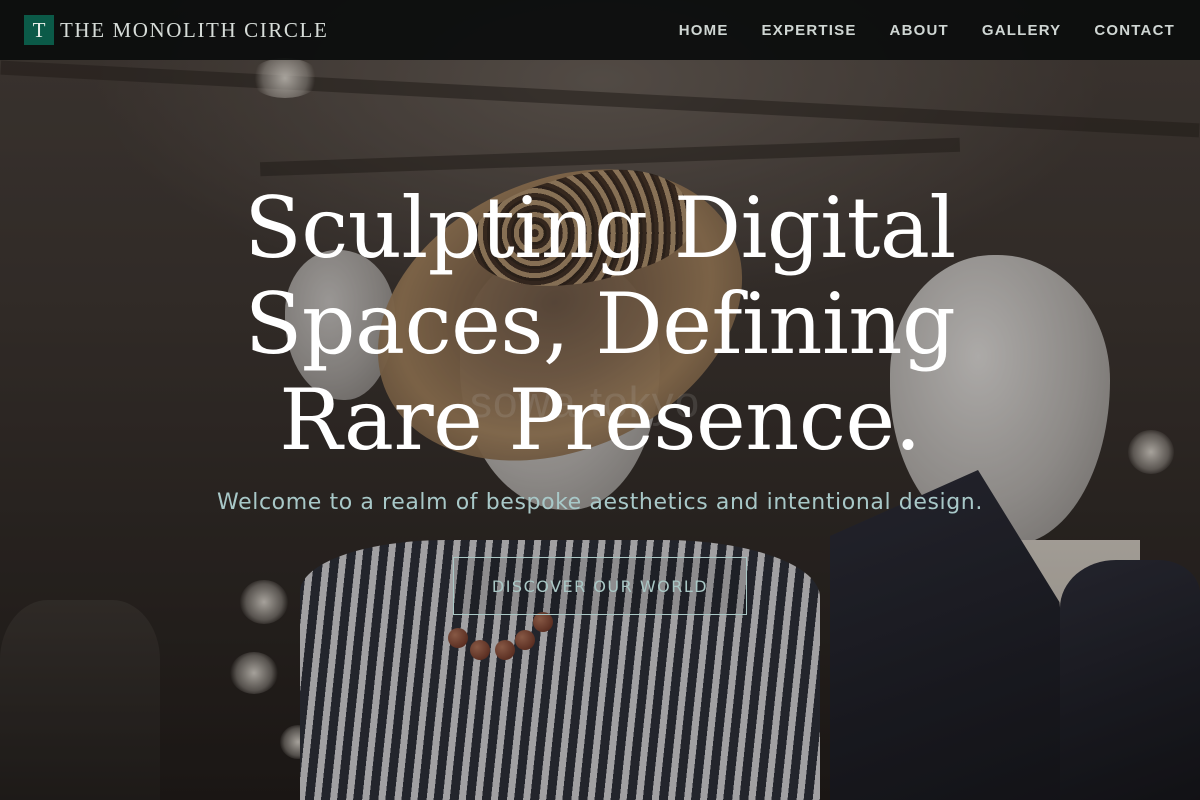 The width and height of the screenshot is (1200, 800). What do you see at coordinates (1022, 30) in the screenshot?
I see `nav-item-gallery: GALLERY` at bounding box center [1022, 30].